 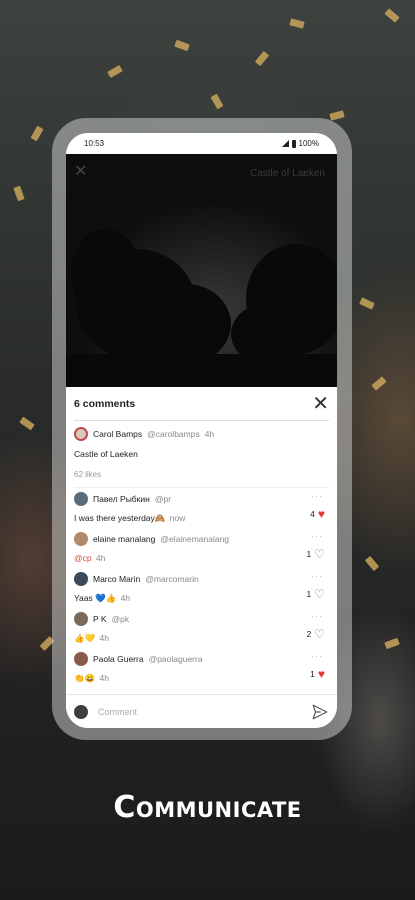 What do you see at coordinates (320, 712) in the screenshot?
I see `send-icon` at bounding box center [320, 712].